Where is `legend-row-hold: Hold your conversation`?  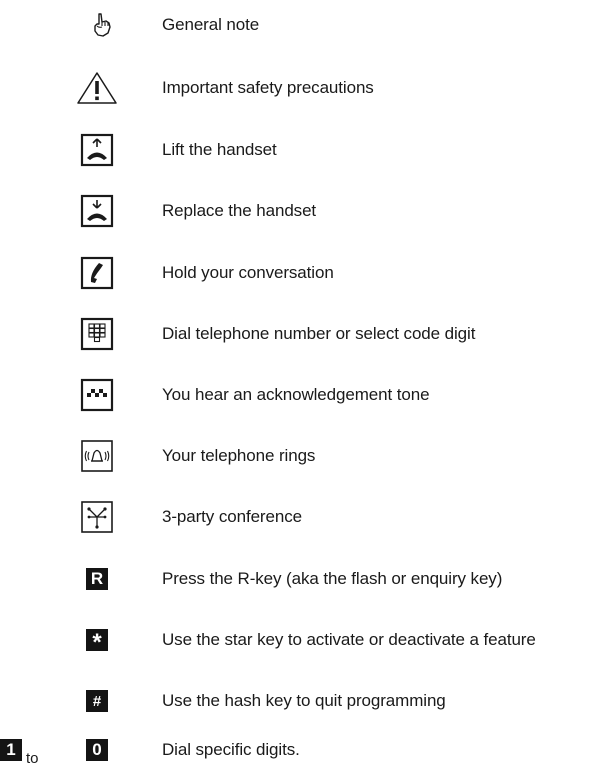 legend-row-hold: Hold your conversation is located at coordinates (305, 273).